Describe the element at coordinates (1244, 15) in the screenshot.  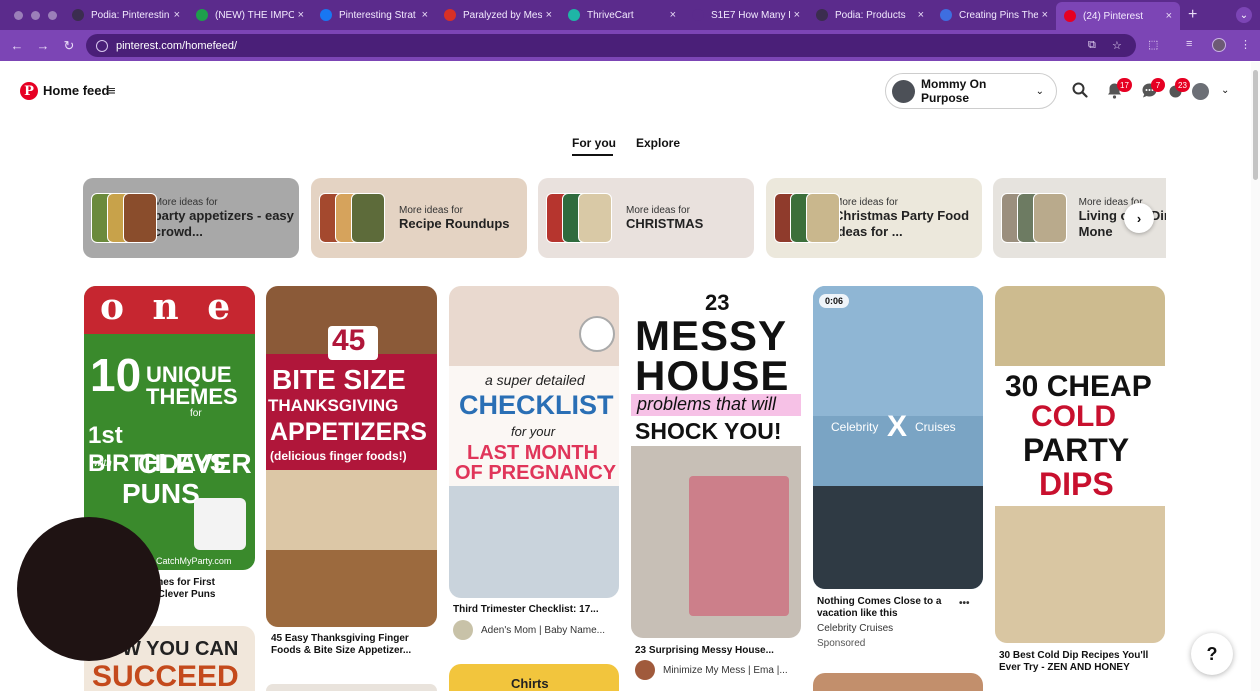
I see `tab-search-icon: ⌄` at that location.